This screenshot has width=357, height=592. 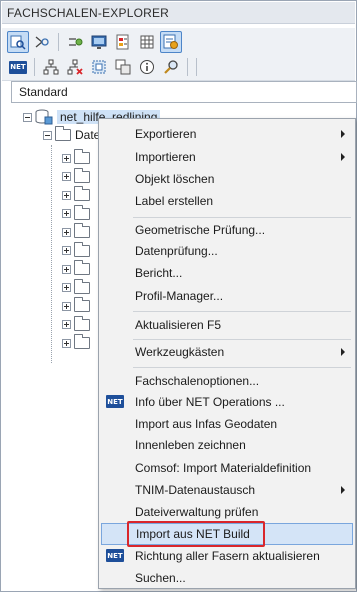 I want to click on info-icon, so click(x=147, y=67).